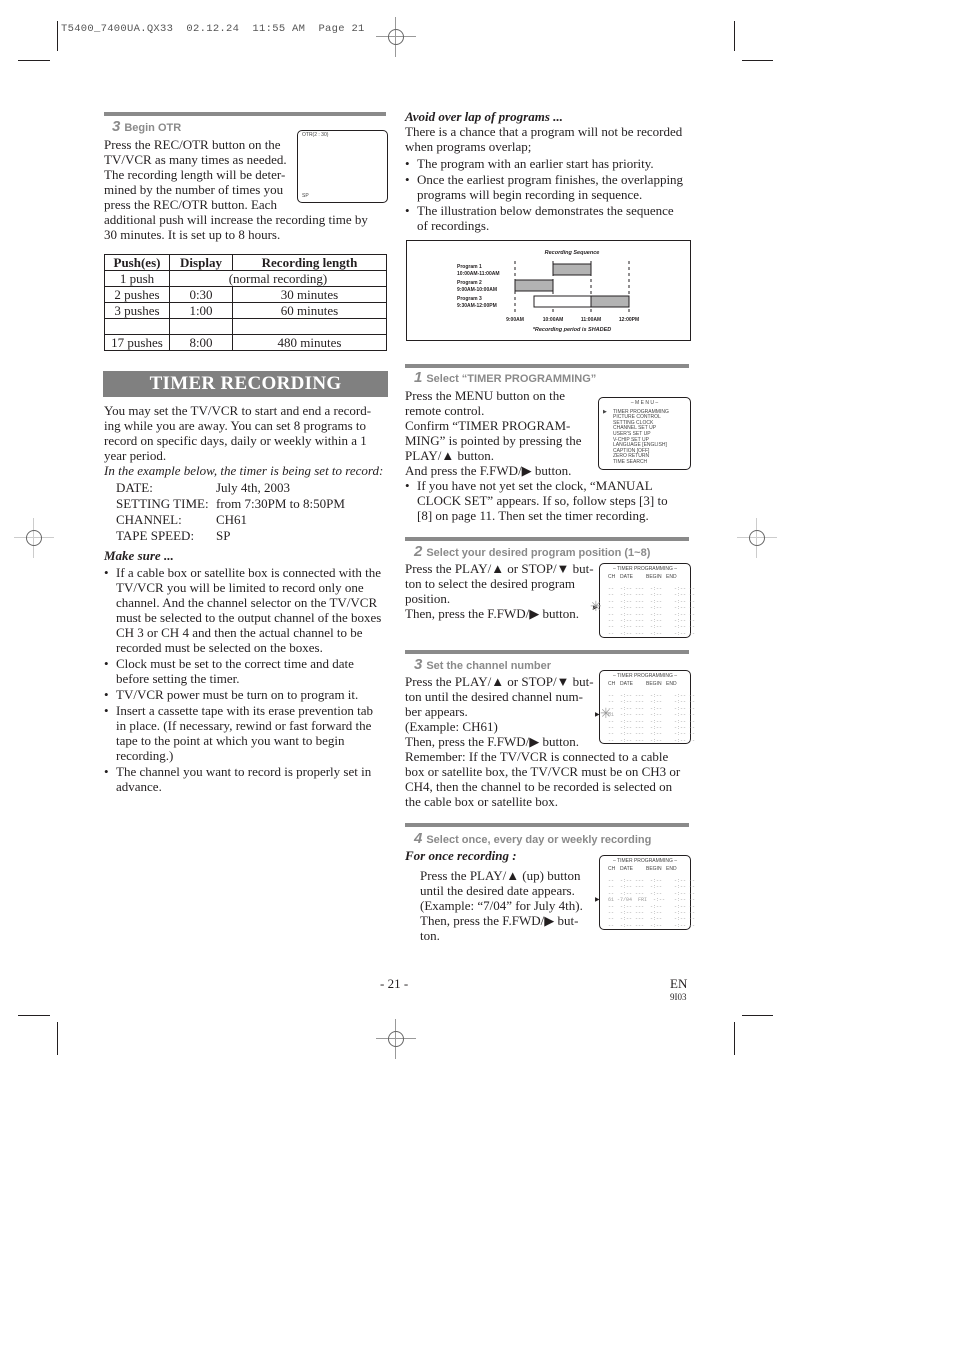 The width and height of the screenshot is (954, 1353). Describe the element at coordinates (201, 310) in the screenshot. I see `table-cell: 1:00` at that location.